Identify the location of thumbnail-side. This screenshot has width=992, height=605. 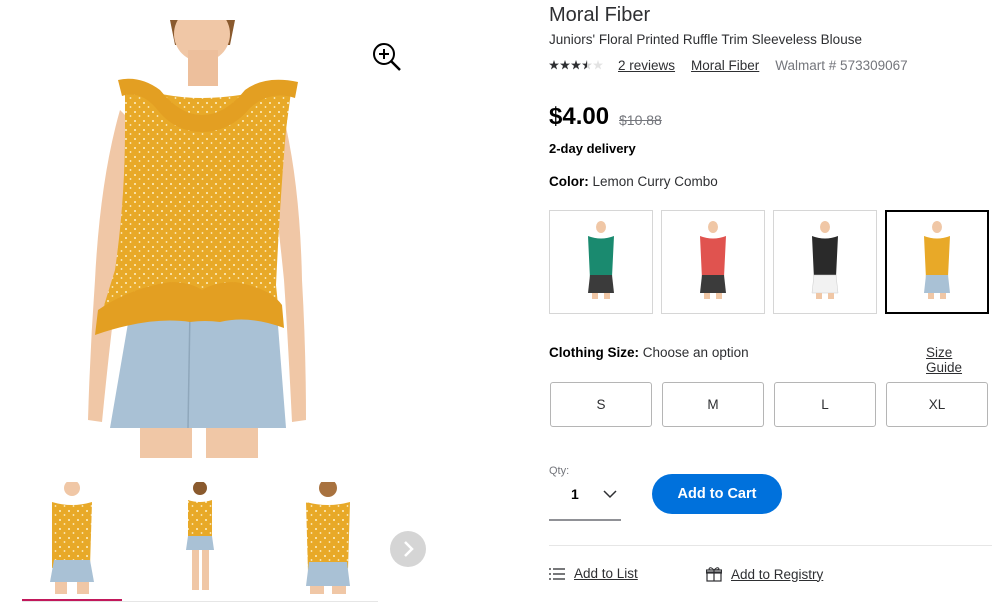
(200, 538).